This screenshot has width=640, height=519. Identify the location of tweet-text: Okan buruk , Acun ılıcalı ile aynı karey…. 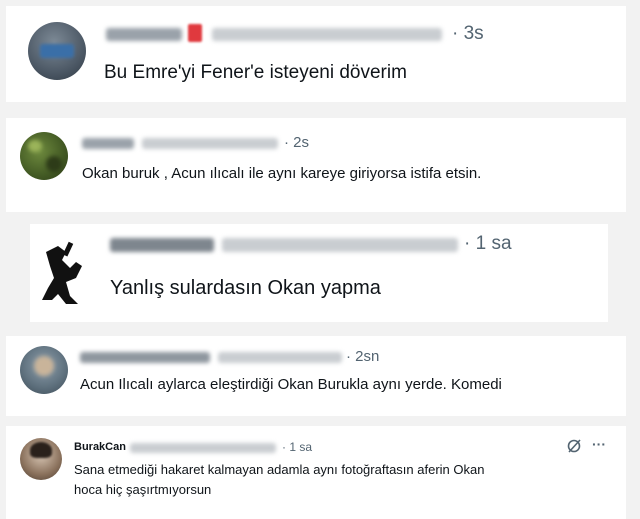
(282, 173).